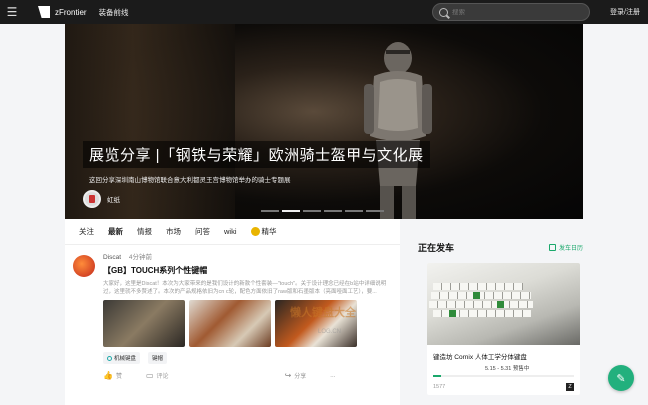 This screenshot has width=648, height=405. I want to click on calendar-link-label: 发车日历, so click(570, 249).